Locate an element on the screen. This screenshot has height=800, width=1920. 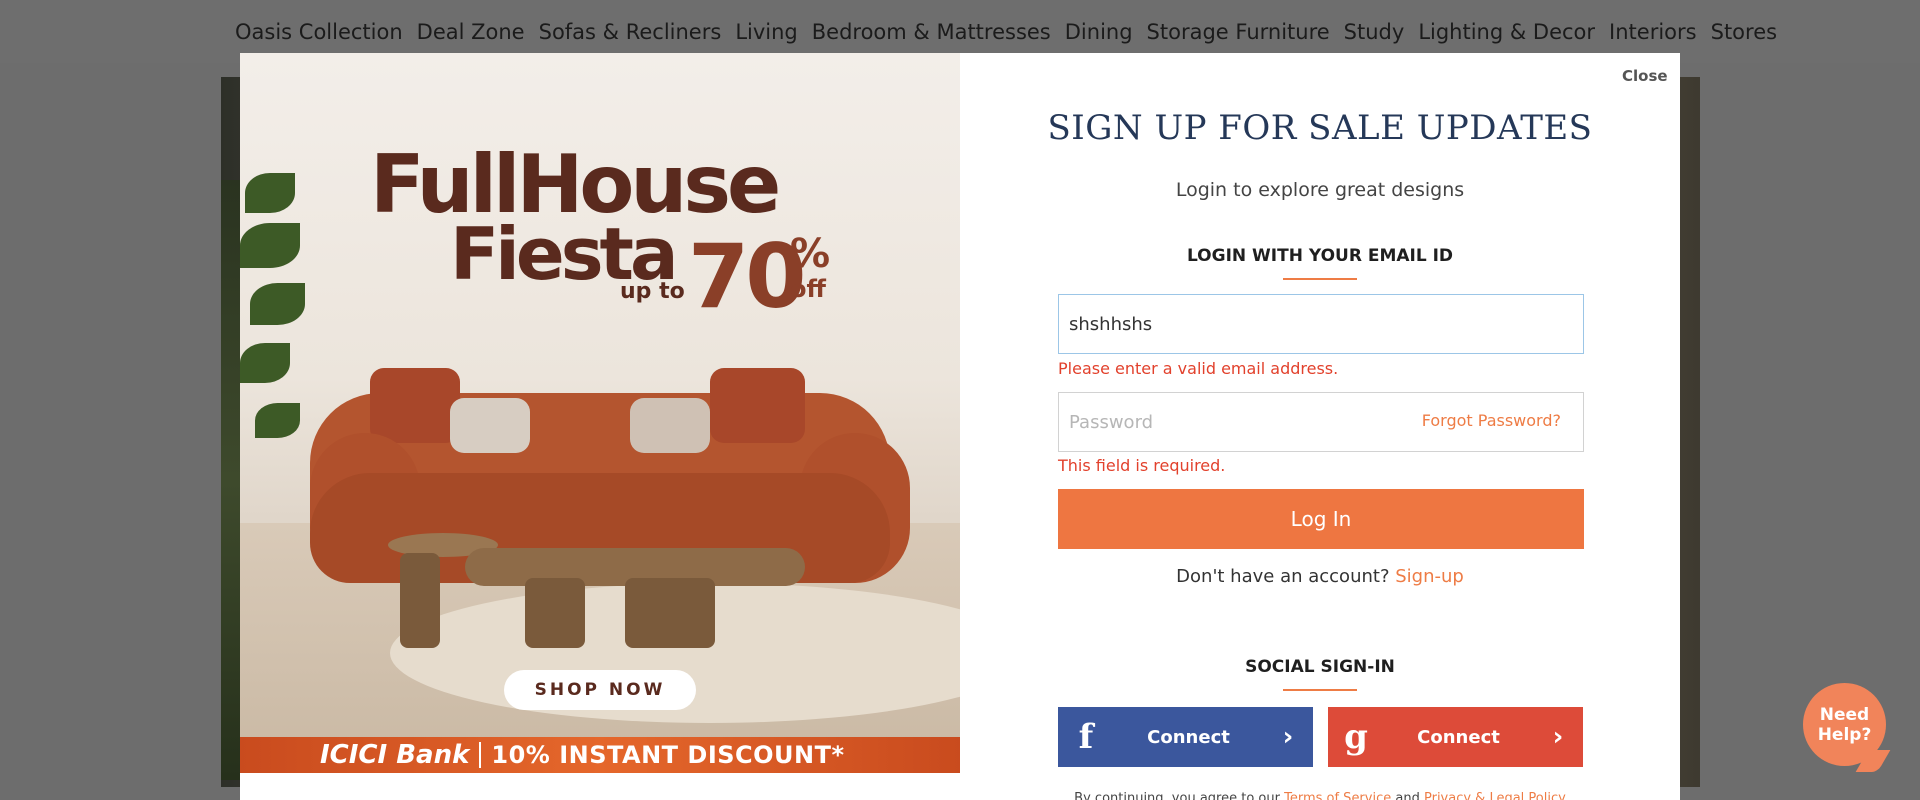
signup-prompt: Don't have an account? Sign-up is located at coordinates (1320, 576).